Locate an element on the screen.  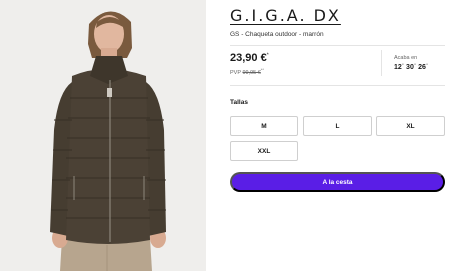
rrp-value: 99,95 € is located at coordinates (251, 72).